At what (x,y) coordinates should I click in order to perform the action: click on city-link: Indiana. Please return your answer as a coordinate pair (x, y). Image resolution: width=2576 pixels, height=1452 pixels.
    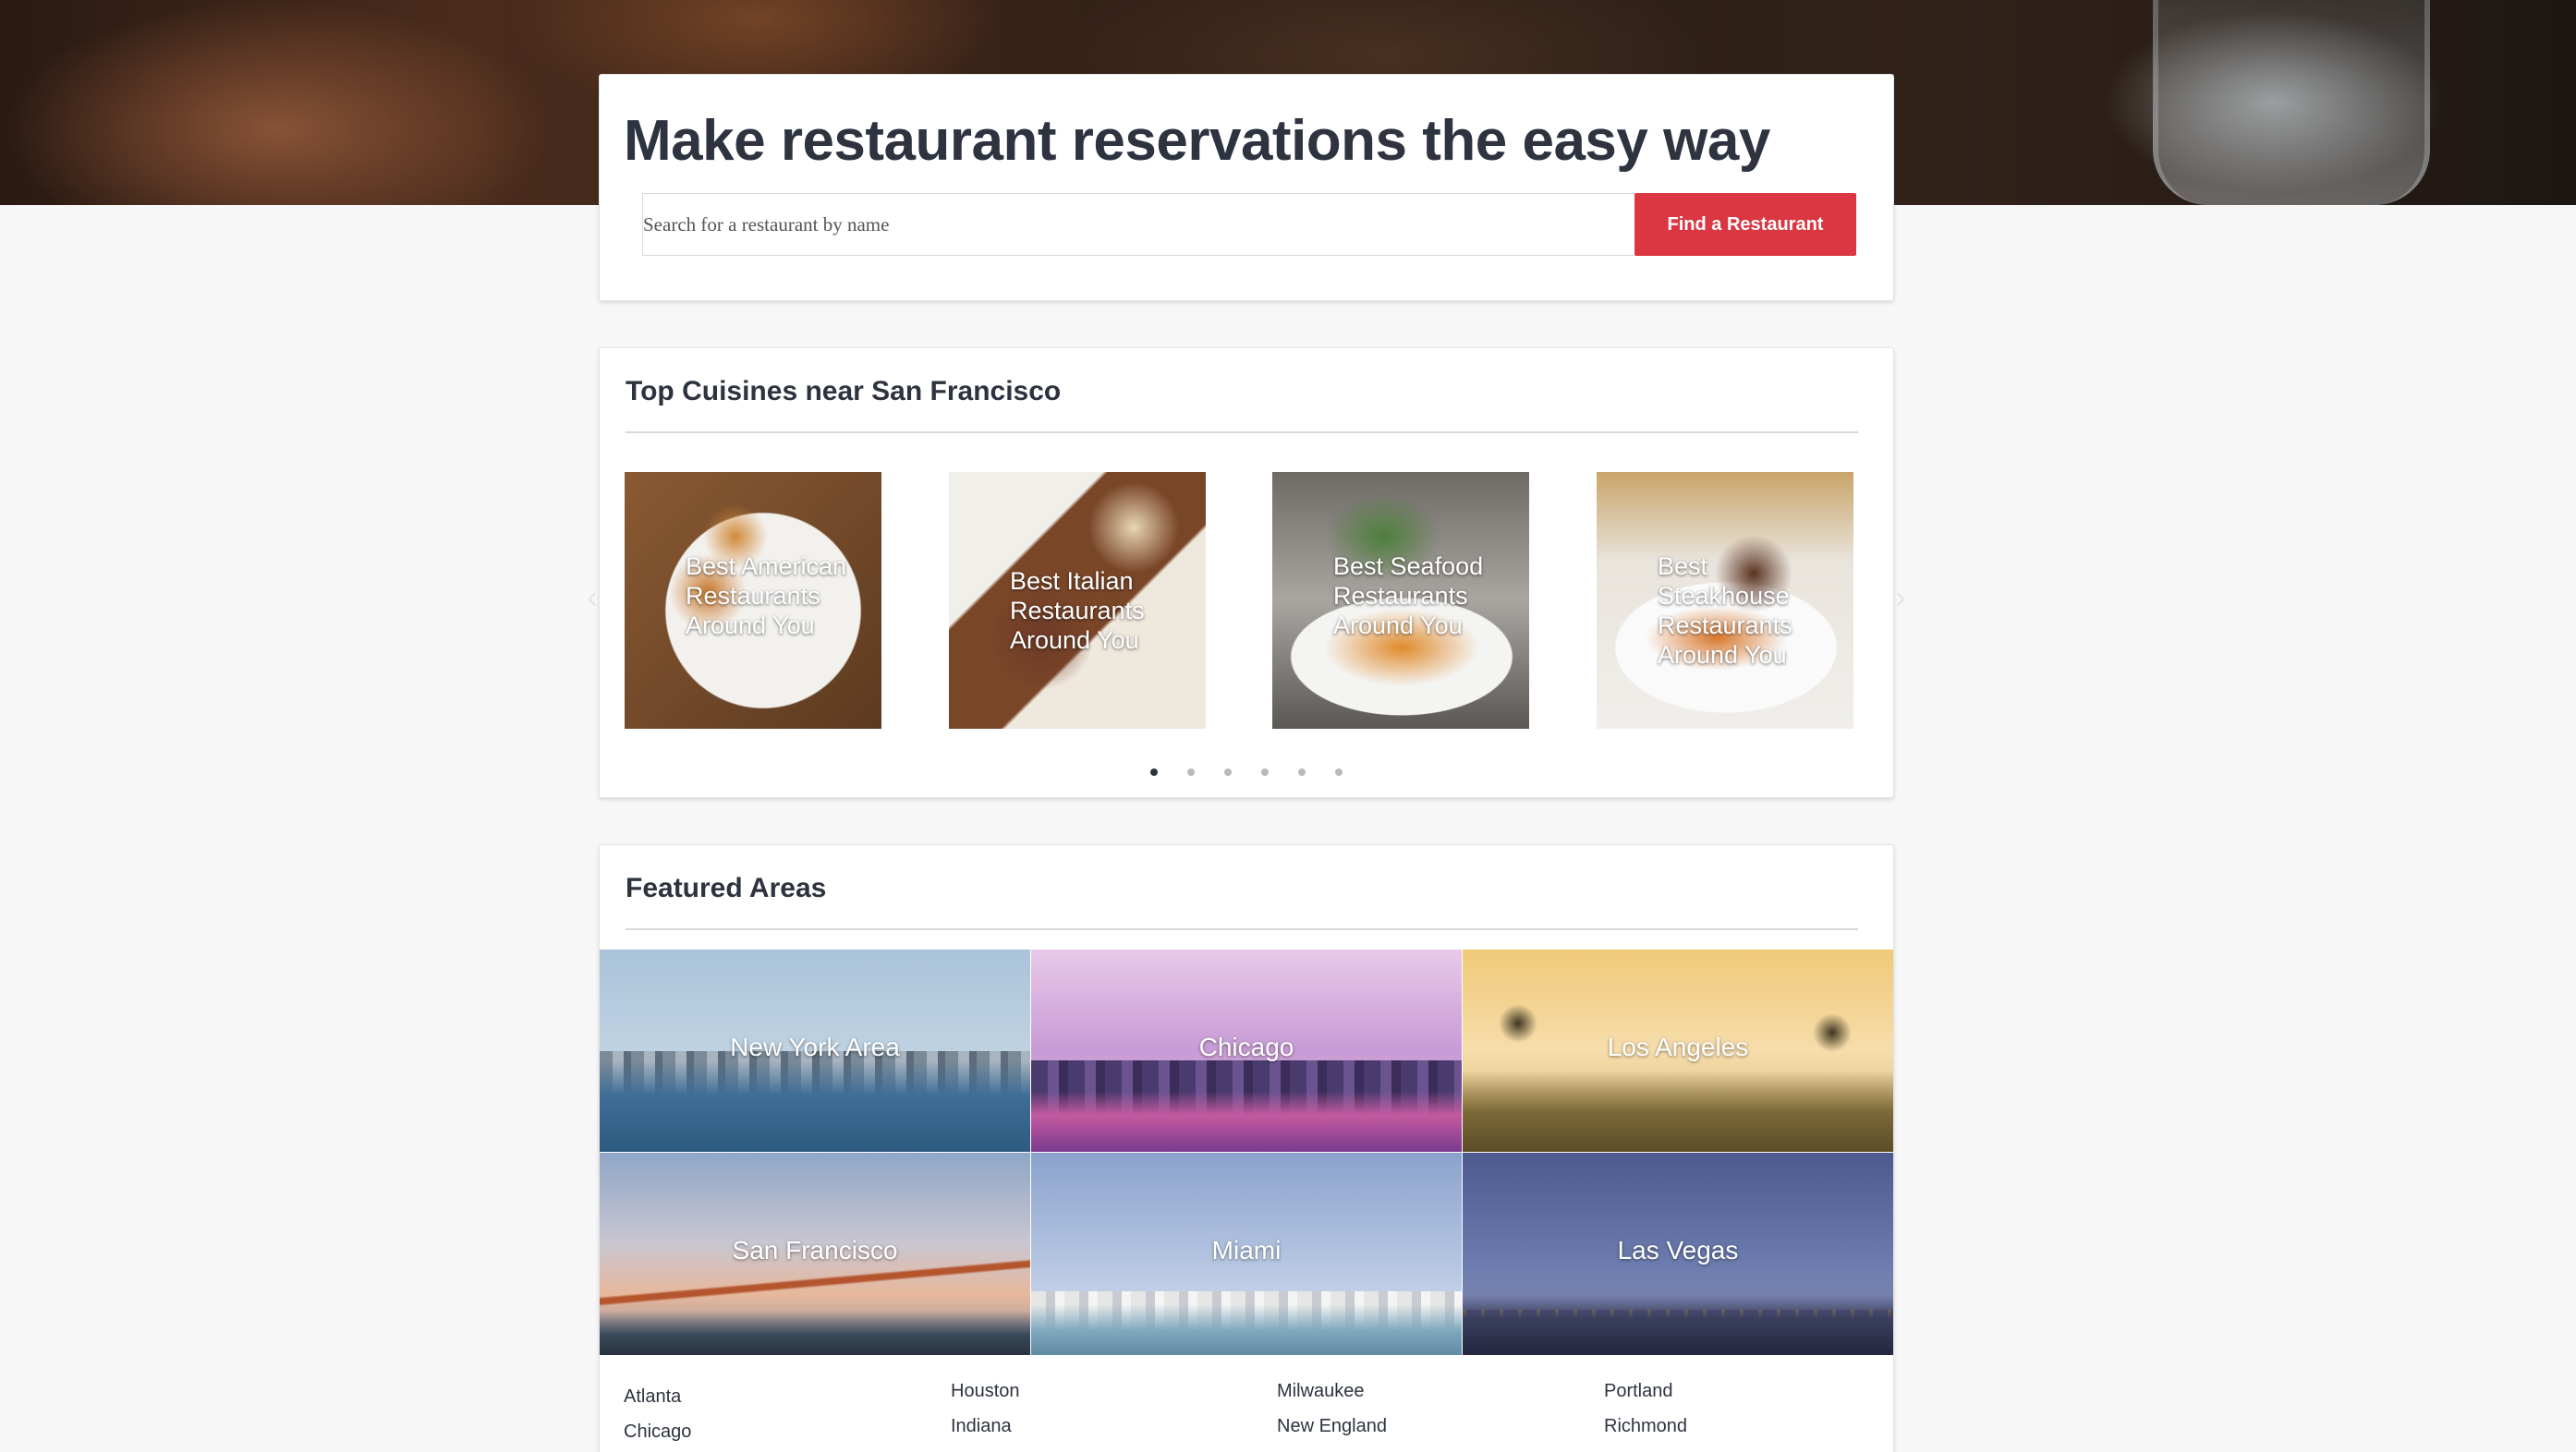
    Looking at the image, I should click on (994, 1426).